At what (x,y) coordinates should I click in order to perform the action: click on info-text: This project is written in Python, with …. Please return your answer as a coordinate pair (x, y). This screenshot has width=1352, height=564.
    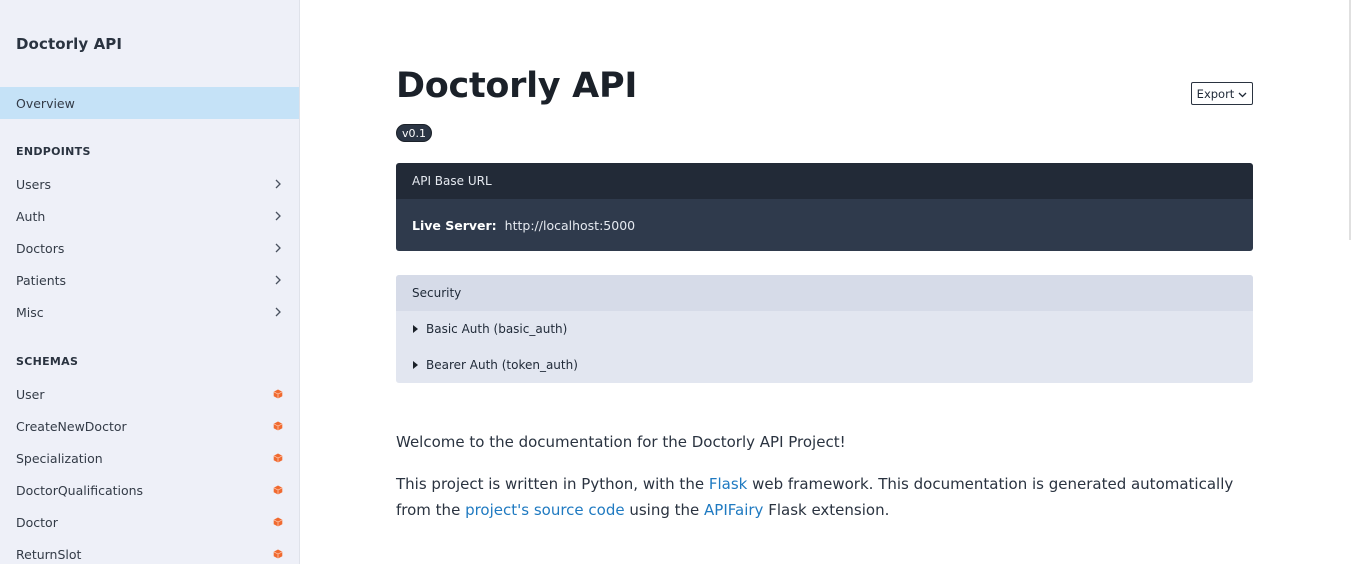
    Looking at the image, I should click on (552, 484).